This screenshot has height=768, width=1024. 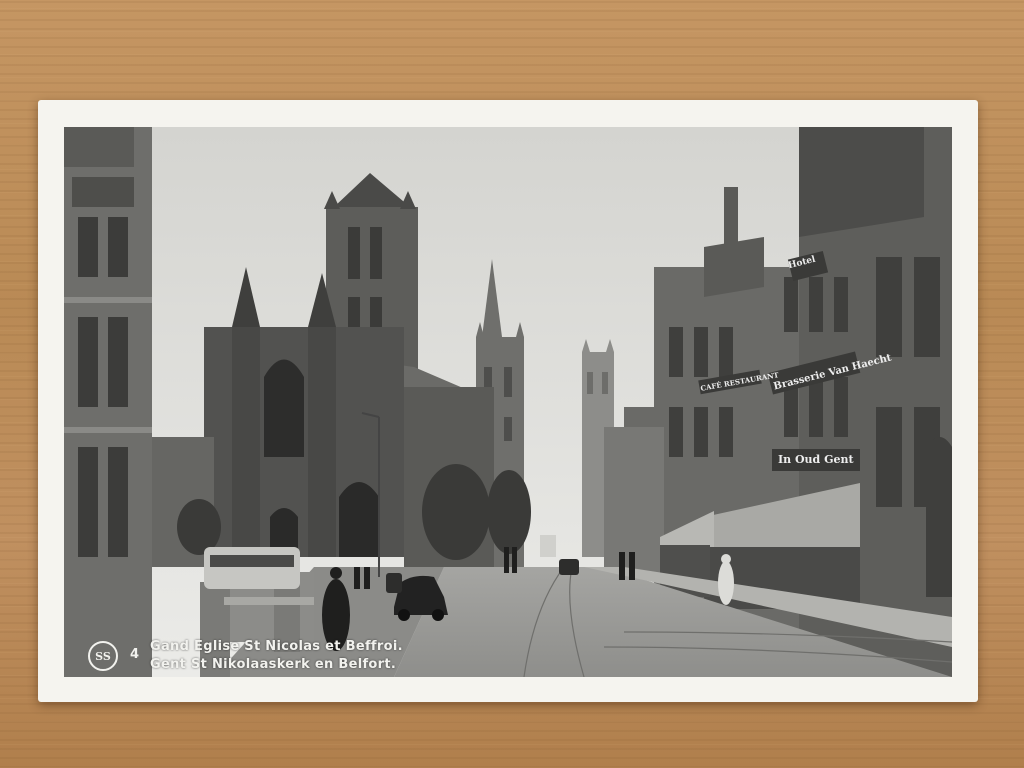 I want to click on left-building, so click(x=108, y=402).